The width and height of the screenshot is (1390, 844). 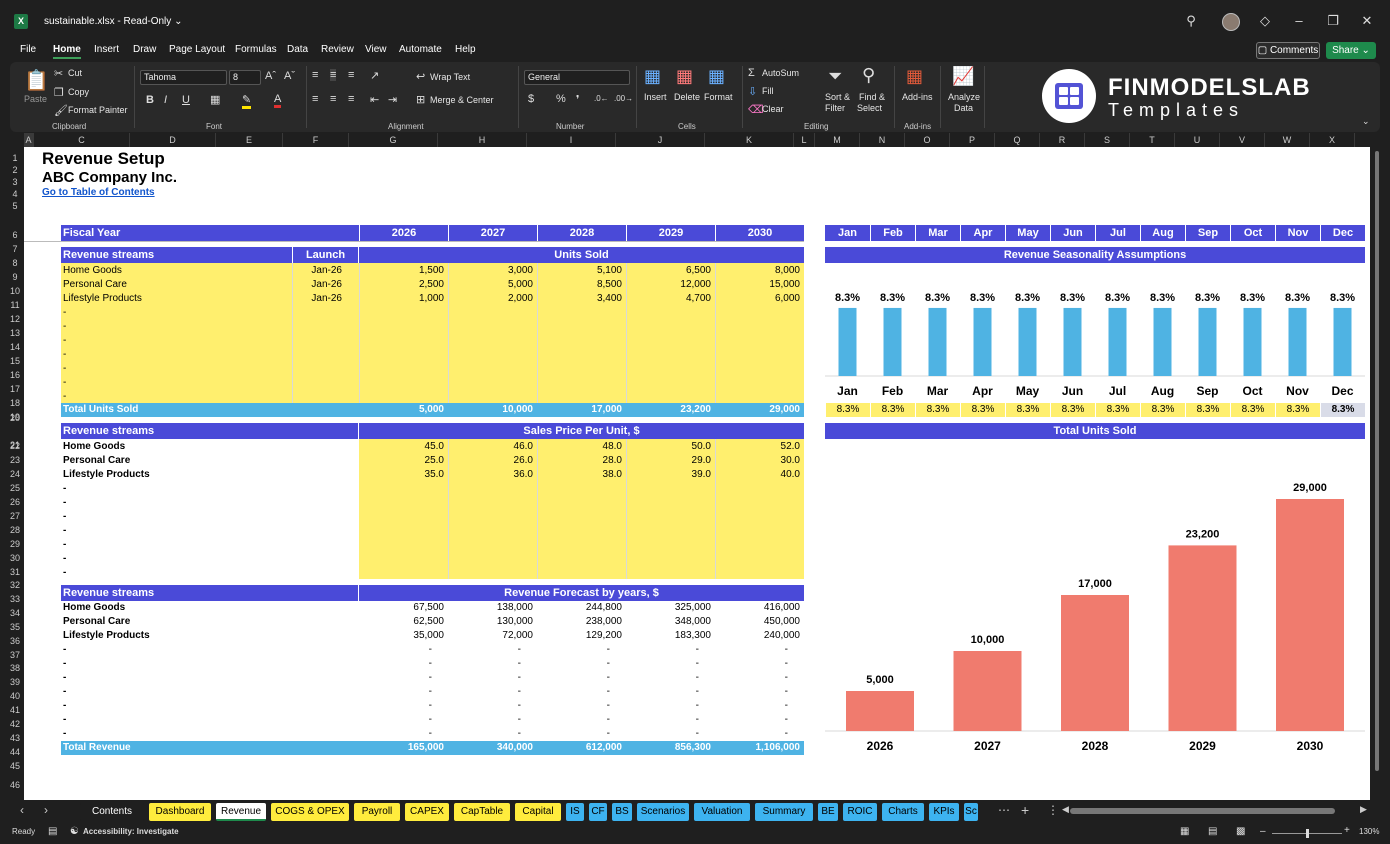 I want to click on row-header: 13, so click(x=15, y=333).